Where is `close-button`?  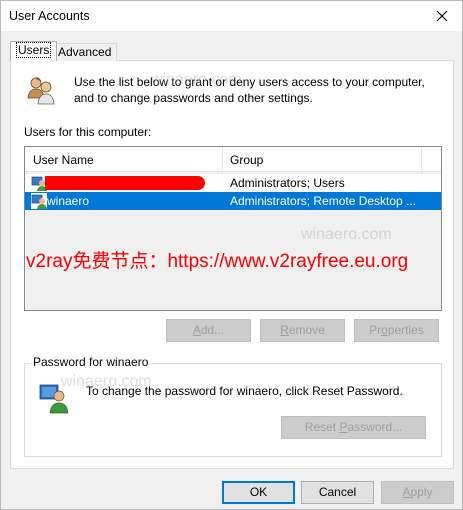
close-button is located at coordinates (441, 16).